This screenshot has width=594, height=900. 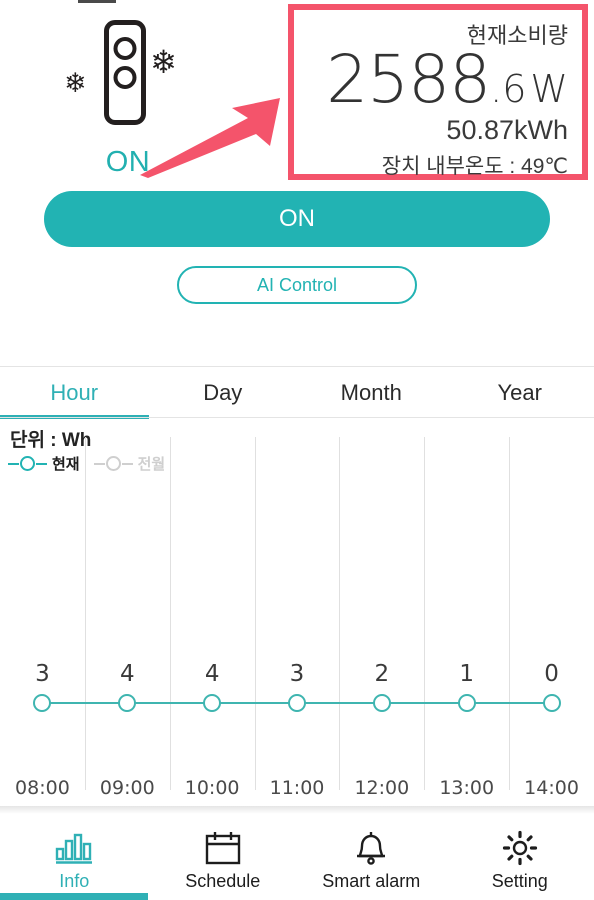 I want to click on power-value-integer: 2588, so click(x=408, y=79).